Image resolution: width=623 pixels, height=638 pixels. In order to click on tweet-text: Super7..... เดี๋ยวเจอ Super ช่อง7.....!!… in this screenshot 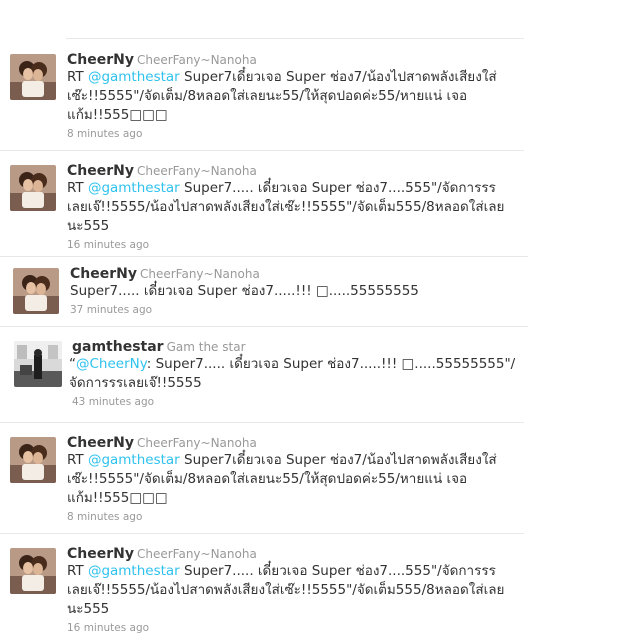, I will do `click(244, 291)`.